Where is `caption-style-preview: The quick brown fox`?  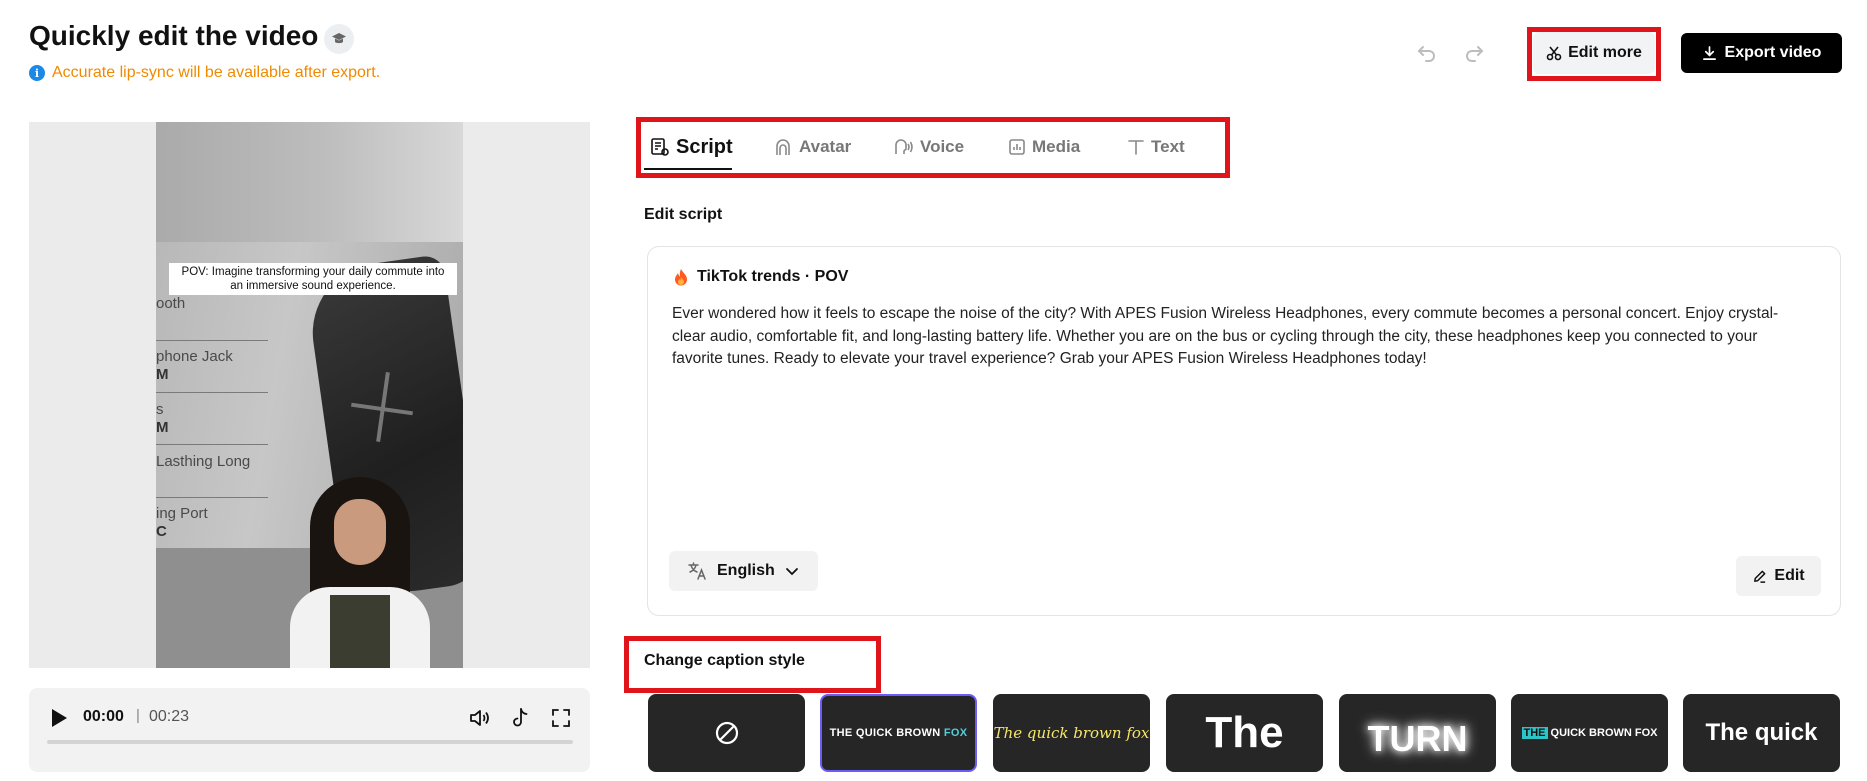 caption-style-preview: The quick brown fox is located at coordinates (1071, 733).